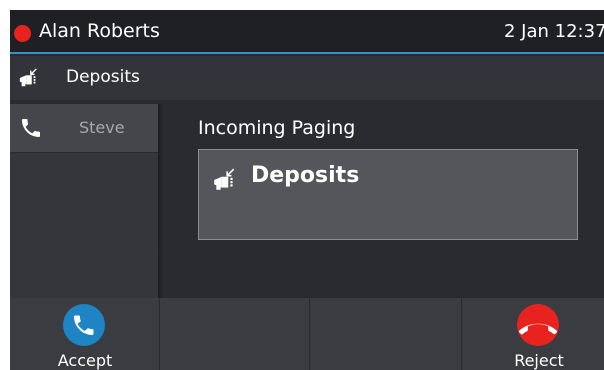  Describe the element at coordinates (277, 128) in the screenshot. I see `incoming-paging-title: Incoming Paging` at that location.